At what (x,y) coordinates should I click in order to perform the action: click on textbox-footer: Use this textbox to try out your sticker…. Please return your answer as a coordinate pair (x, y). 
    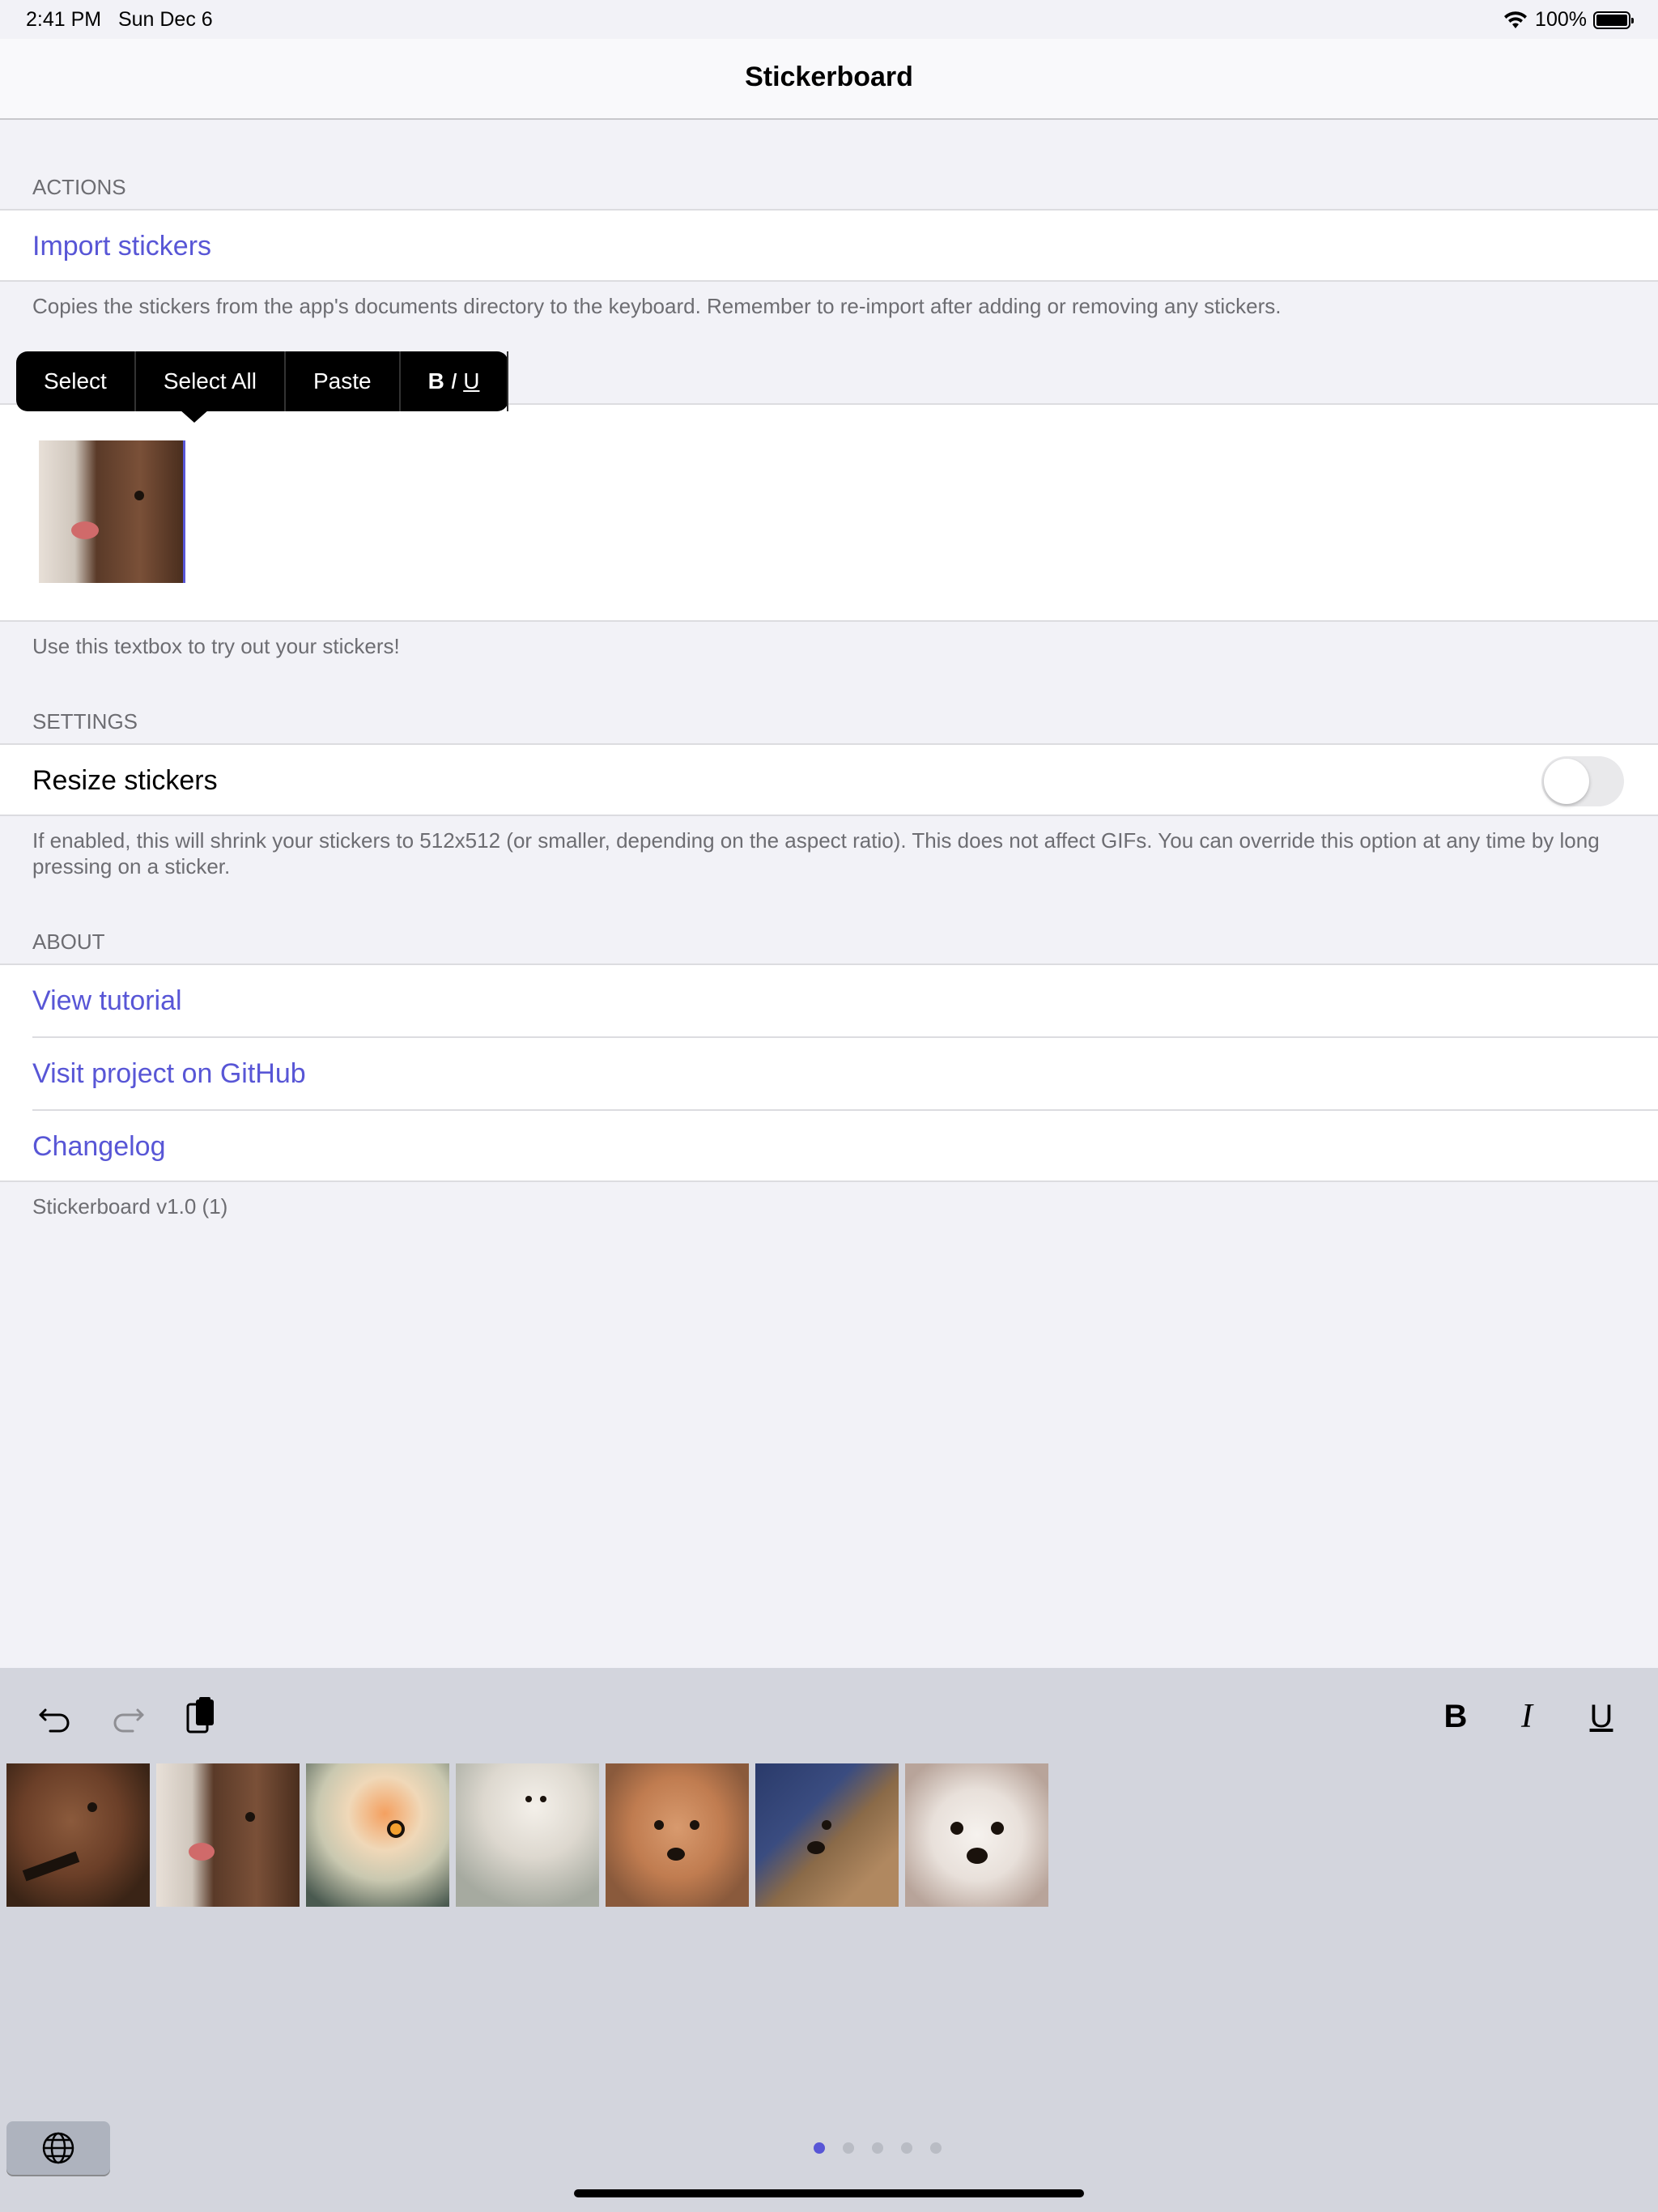
    Looking at the image, I should click on (216, 646).